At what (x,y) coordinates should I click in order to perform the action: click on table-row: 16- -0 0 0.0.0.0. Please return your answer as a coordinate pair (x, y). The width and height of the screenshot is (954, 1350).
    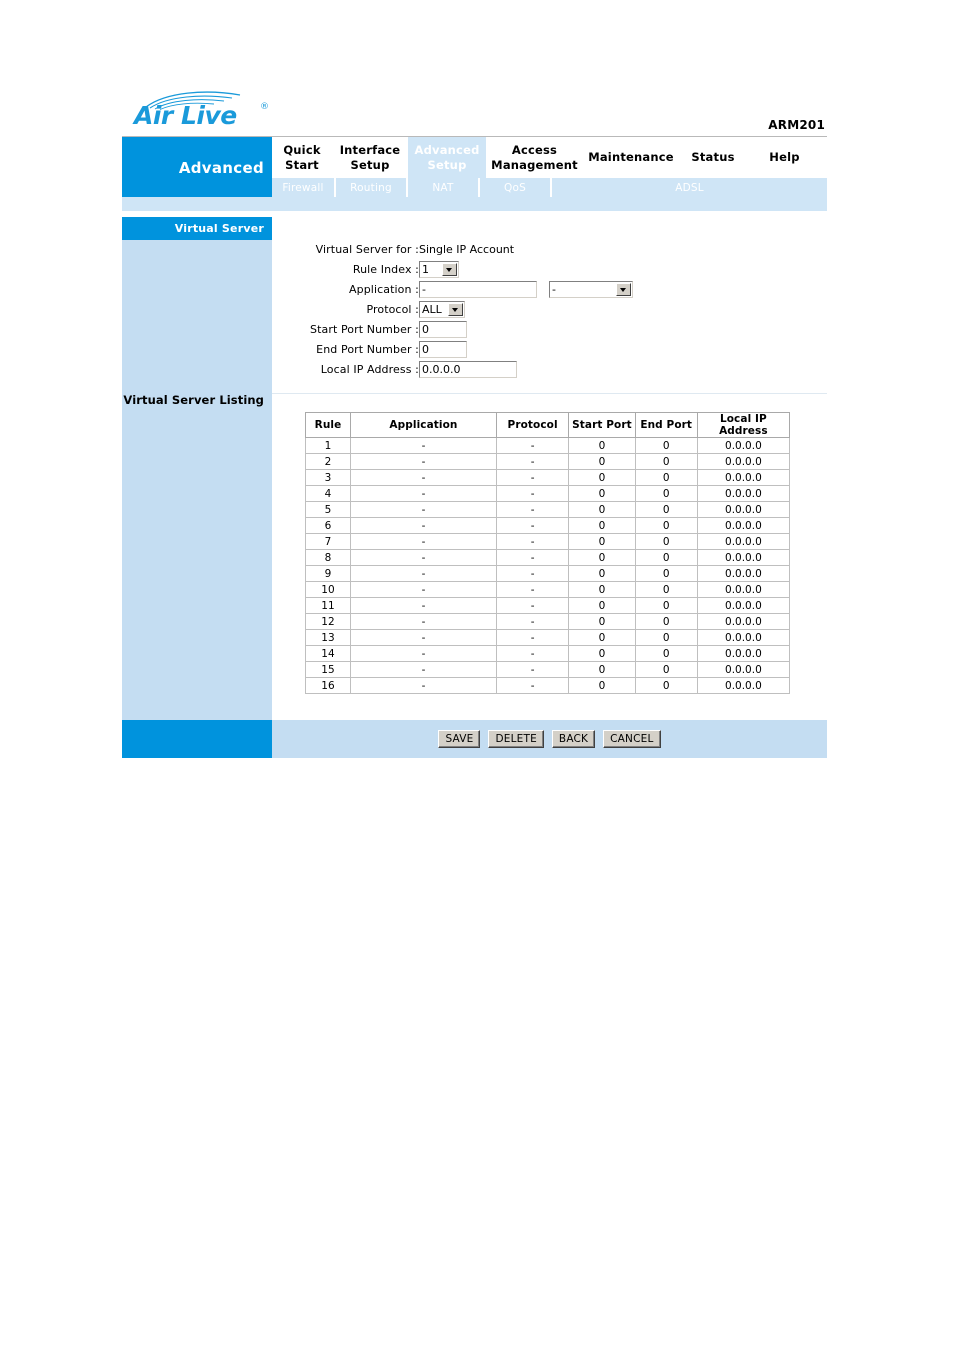
    Looking at the image, I should click on (548, 685).